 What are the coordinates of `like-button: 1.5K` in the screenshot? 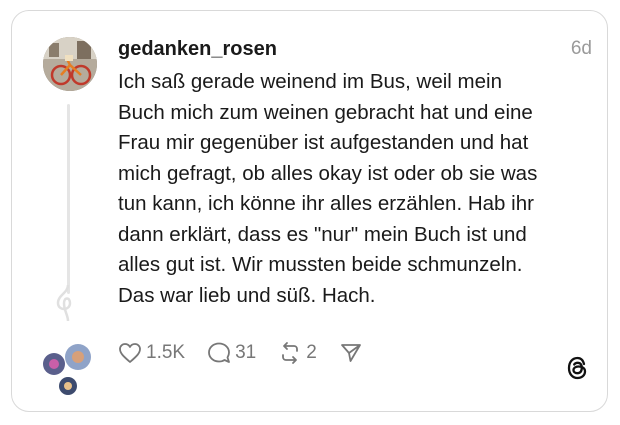 It's located at (151, 353).